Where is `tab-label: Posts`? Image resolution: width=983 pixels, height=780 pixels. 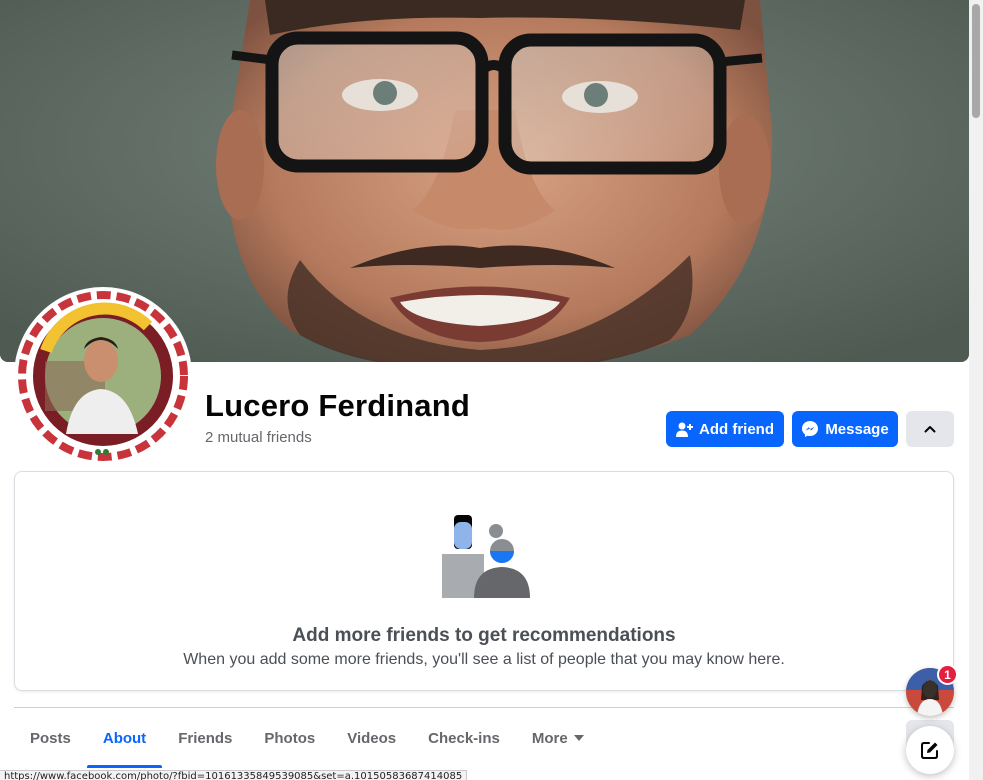 tab-label: Posts is located at coordinates (50, 738).